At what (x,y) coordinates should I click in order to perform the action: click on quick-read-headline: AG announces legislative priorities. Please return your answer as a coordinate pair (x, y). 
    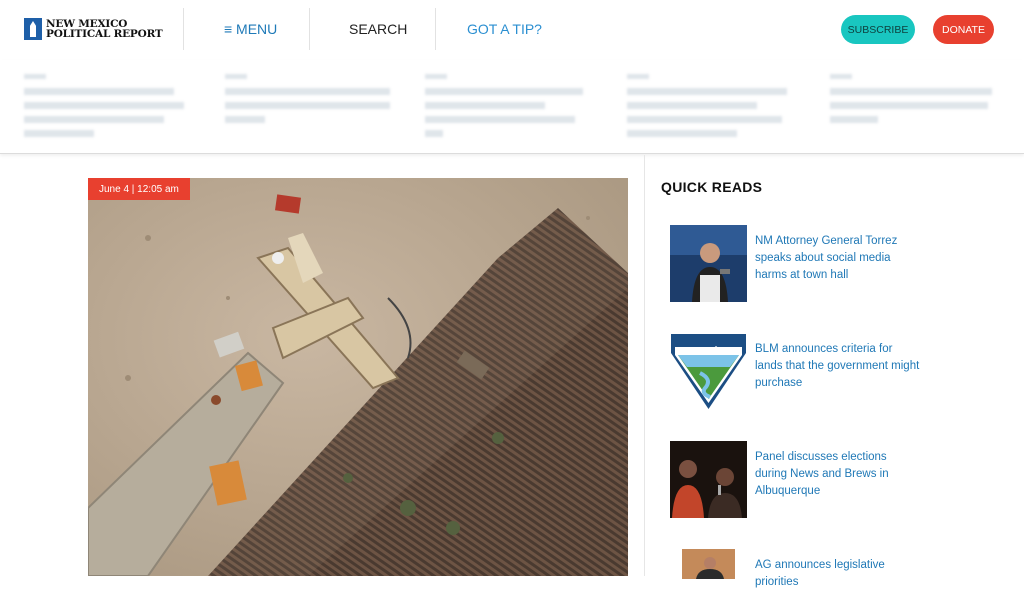
    Looking at the image, I should click on (837, 574).